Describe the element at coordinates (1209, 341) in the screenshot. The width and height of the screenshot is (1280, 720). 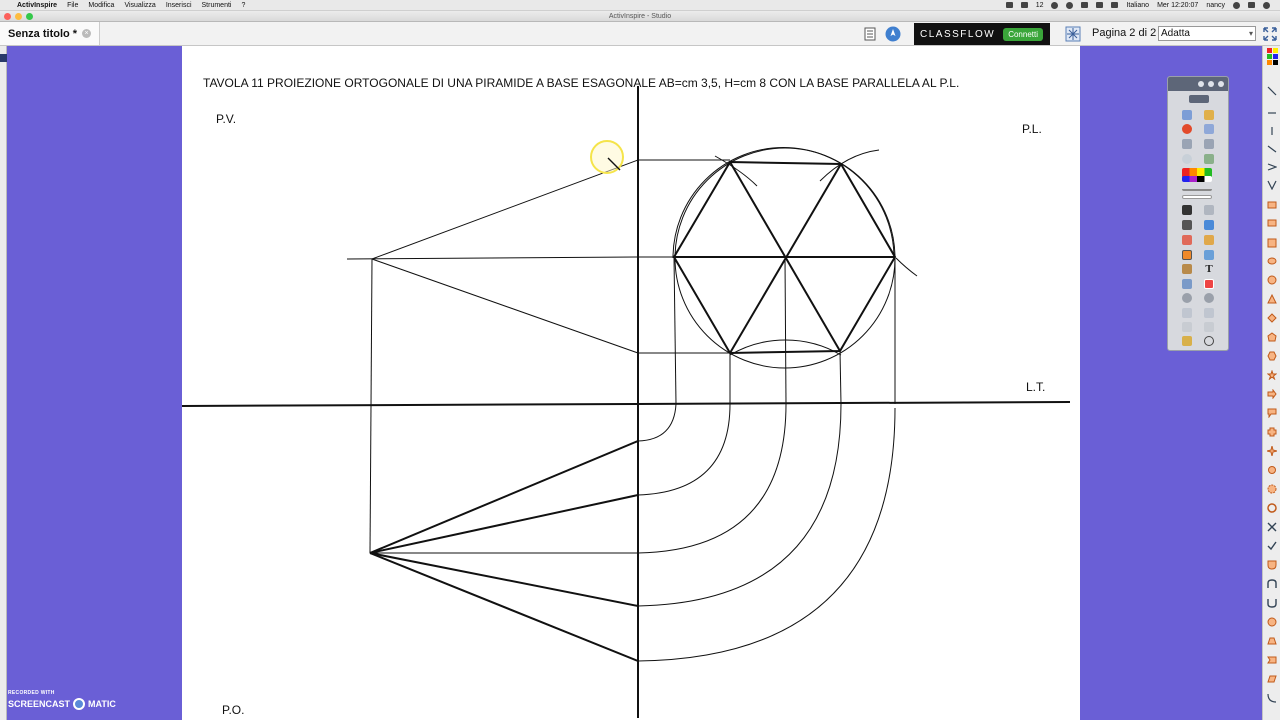
I see `magic-ink-icon` at that location.